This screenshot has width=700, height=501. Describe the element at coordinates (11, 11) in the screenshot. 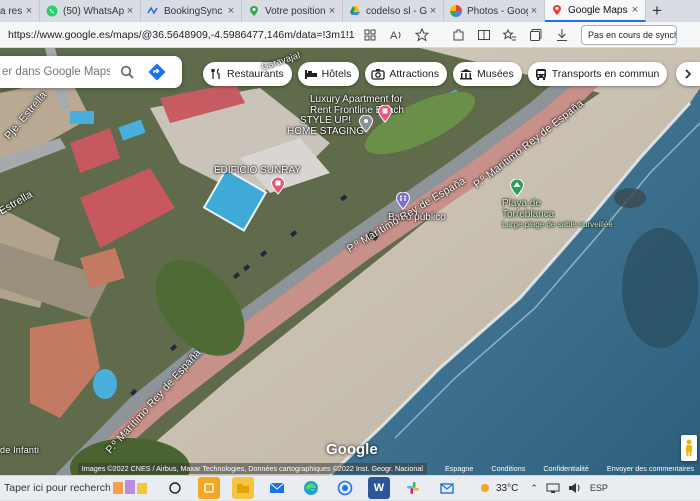

I see `tab-title: a res` at that location.